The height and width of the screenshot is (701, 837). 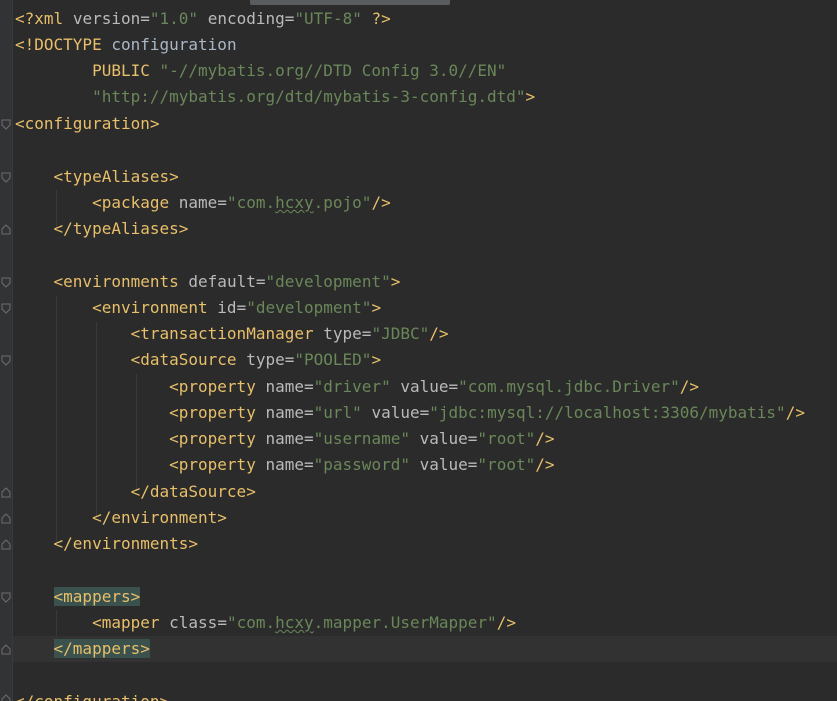 What do you see at coordinates (39, 18) in the screenshot?
I see `xml-decl-open: <?xml` at bounding box center [39, 18].